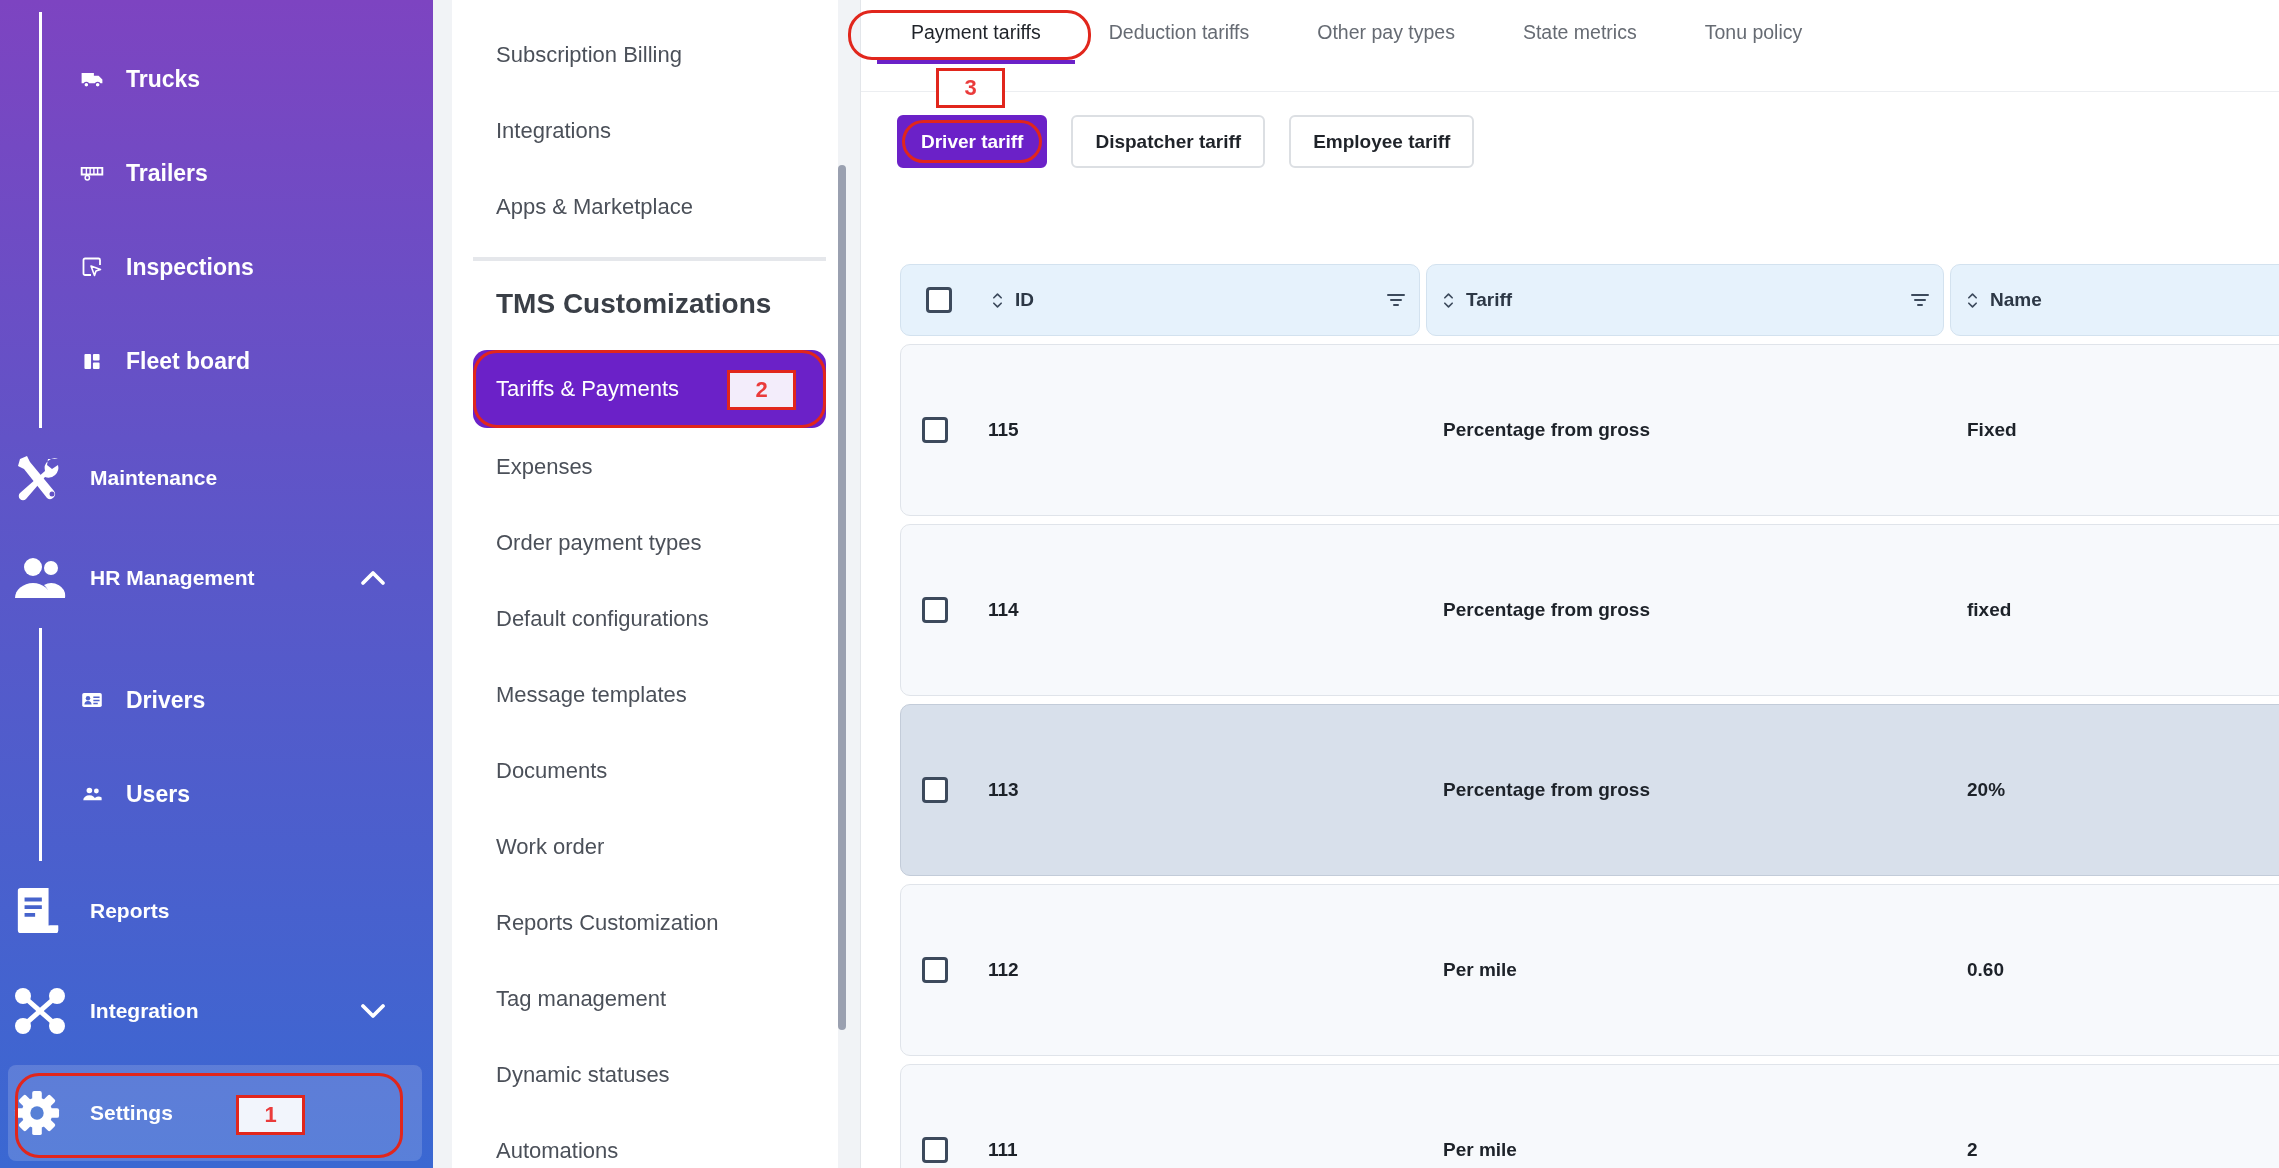 The width and height of the screenshot is (2279, 1168). Describe the element at coordinates (645, 923) in the screenshot. I see `menu-item: Reports Customization` at that location.